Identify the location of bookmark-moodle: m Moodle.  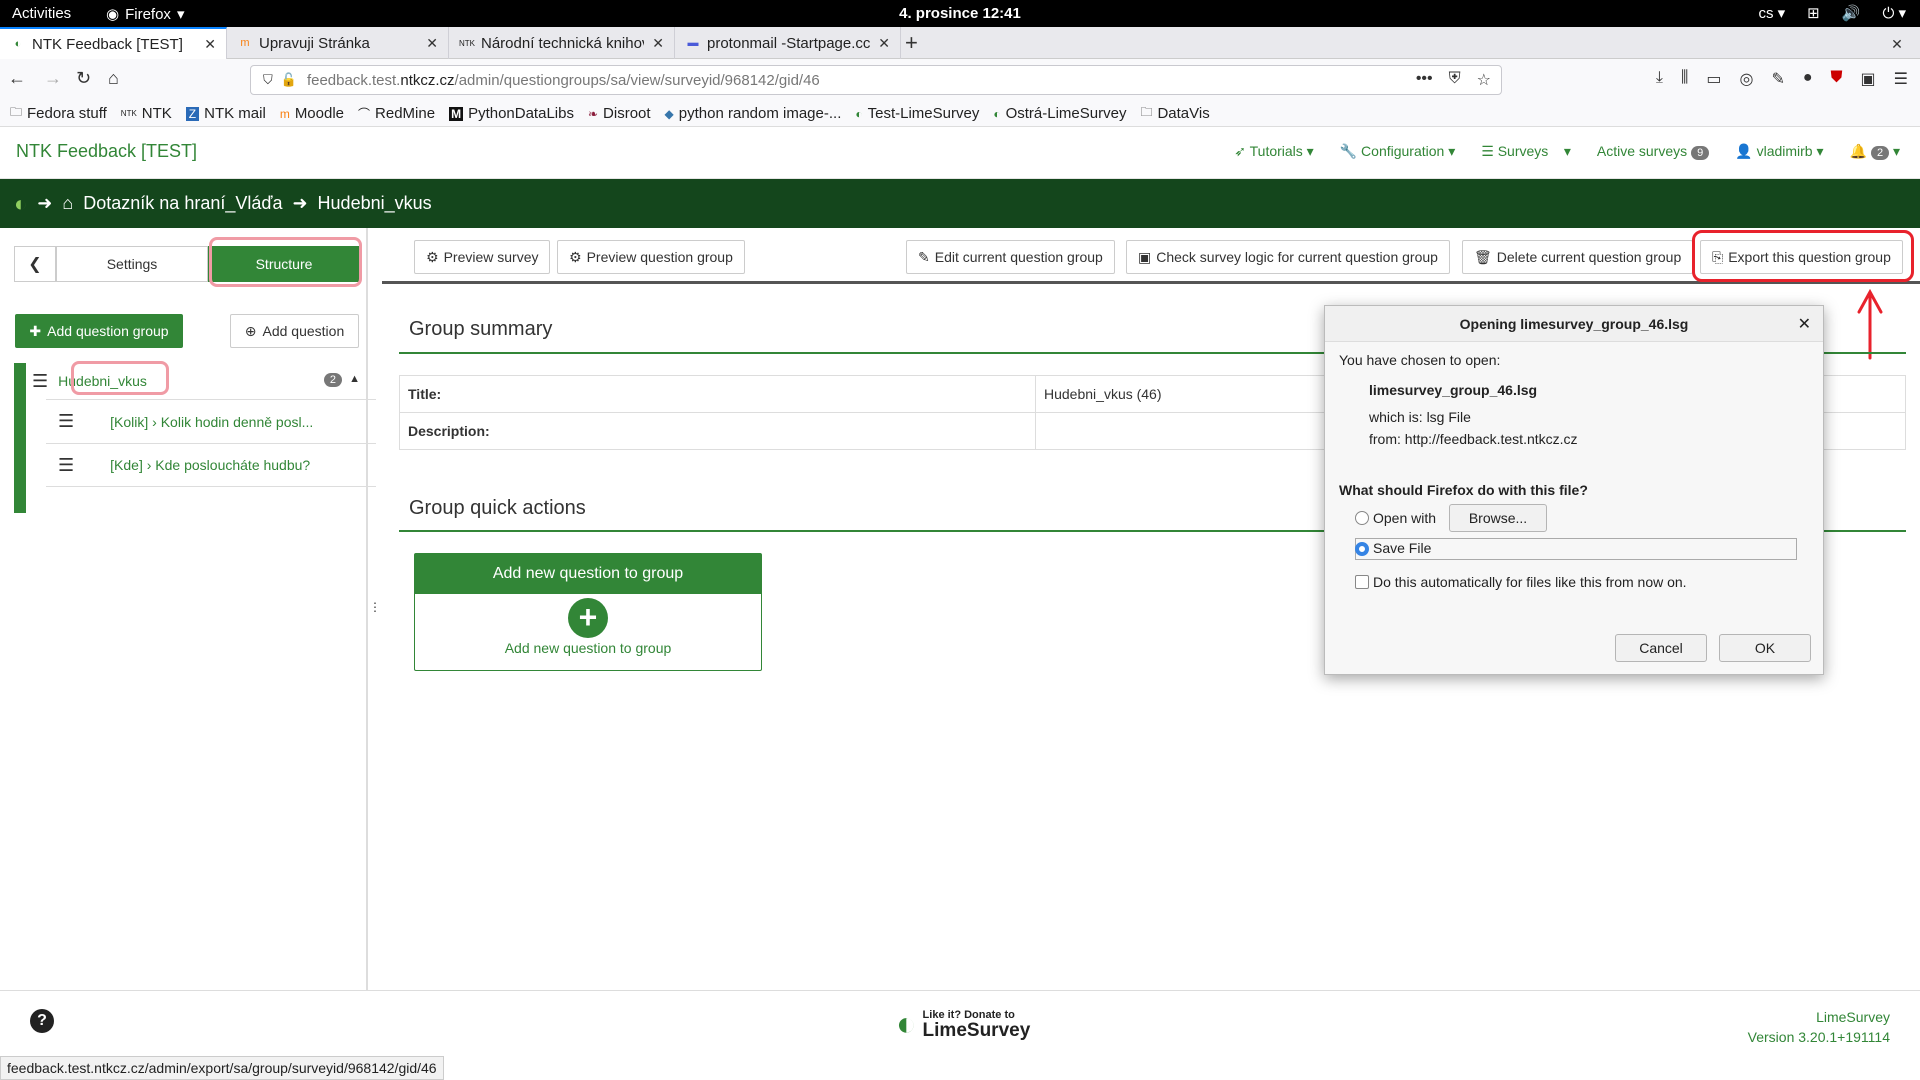
(312, 113).